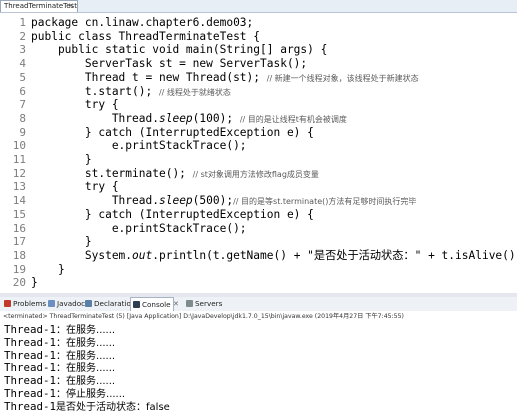  I want to click on tab-javadoc: Javadoc, so click(66, 304).